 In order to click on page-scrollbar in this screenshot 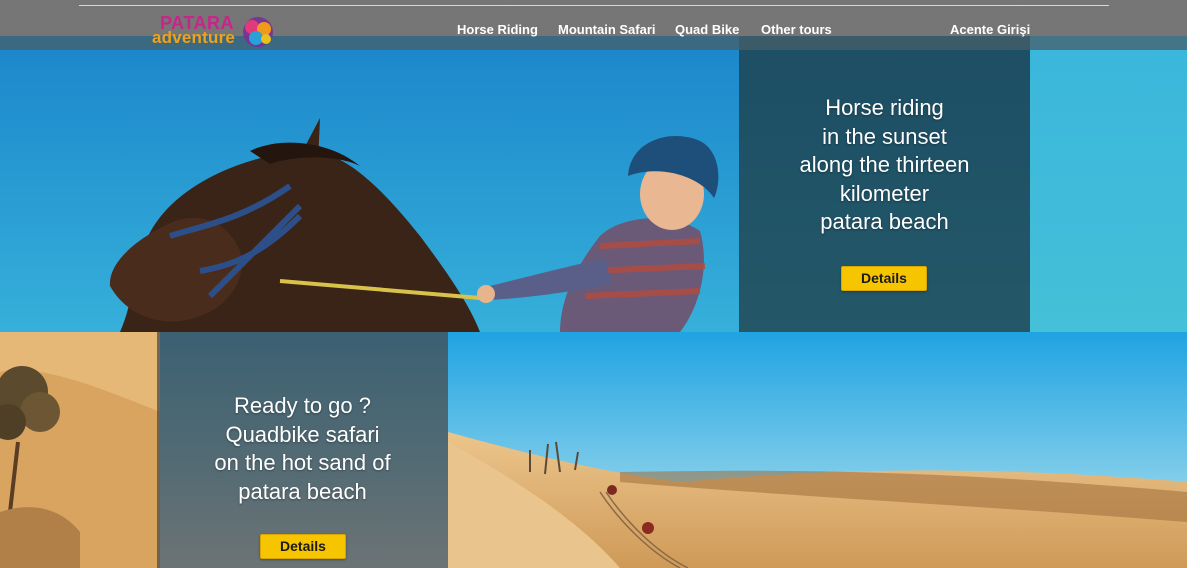, I will do `click(1193, 284)`.